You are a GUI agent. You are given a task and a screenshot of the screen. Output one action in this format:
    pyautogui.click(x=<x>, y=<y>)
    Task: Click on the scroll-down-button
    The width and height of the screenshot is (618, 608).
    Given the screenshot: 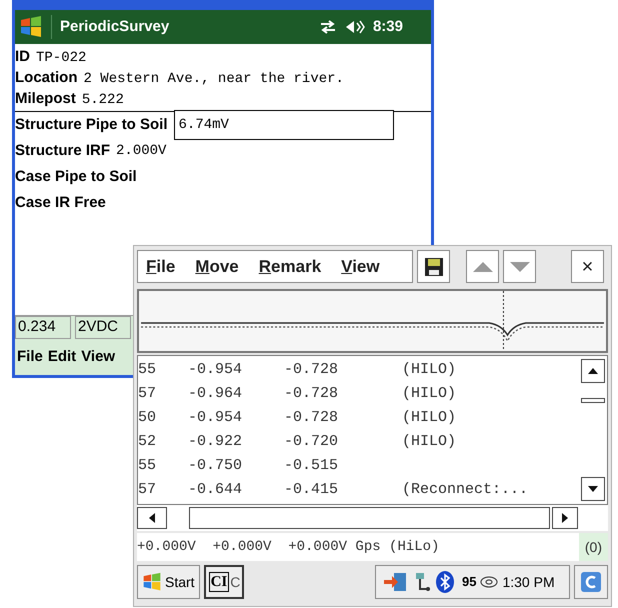 What is the action you would take?
    pyautogui.click(x=593, y=489)
    